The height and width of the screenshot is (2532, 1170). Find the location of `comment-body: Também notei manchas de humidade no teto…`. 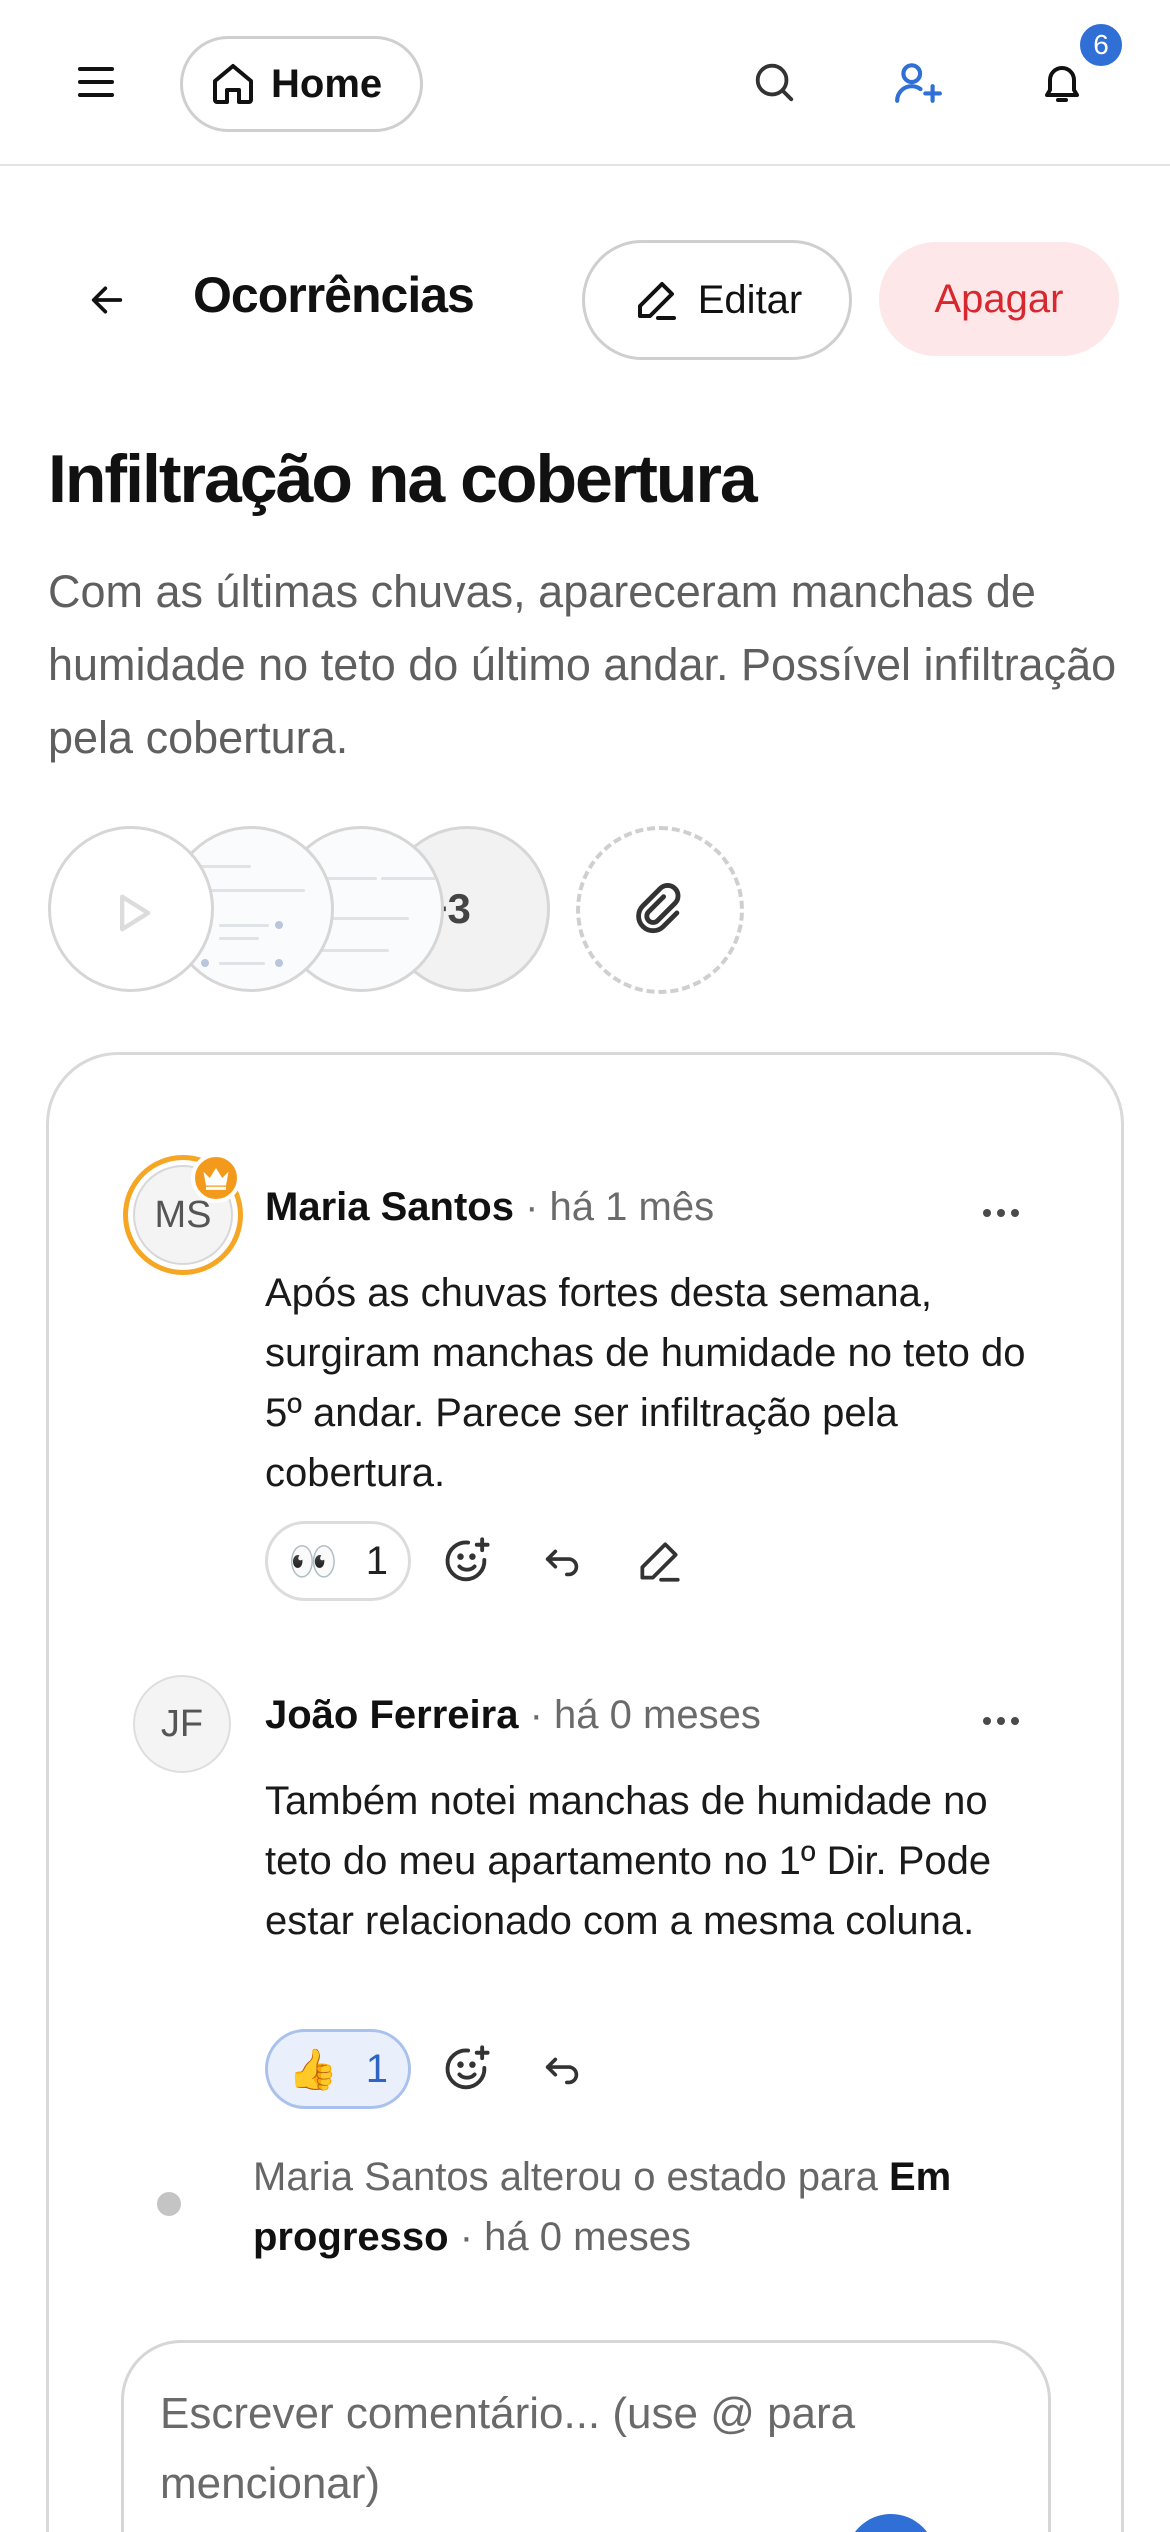

comment-body: Também notei manchas de humidade no teto… is located at coordinates (628, 1861).